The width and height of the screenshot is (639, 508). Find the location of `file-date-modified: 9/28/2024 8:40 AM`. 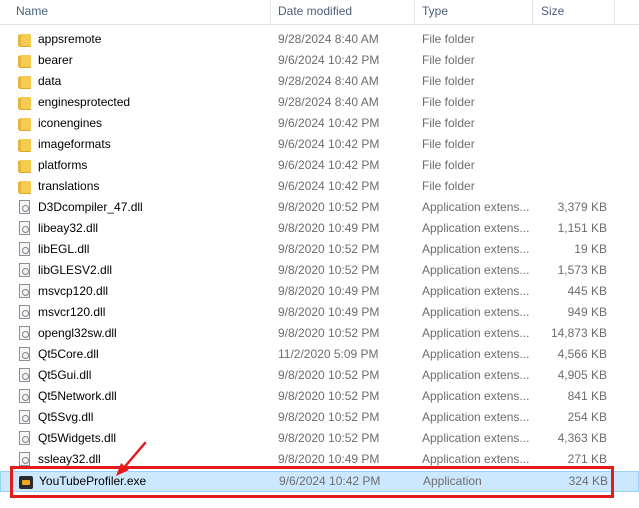

file-date-modified: 9/28/2024 8:40 AM is located at coordinates (328, 39).